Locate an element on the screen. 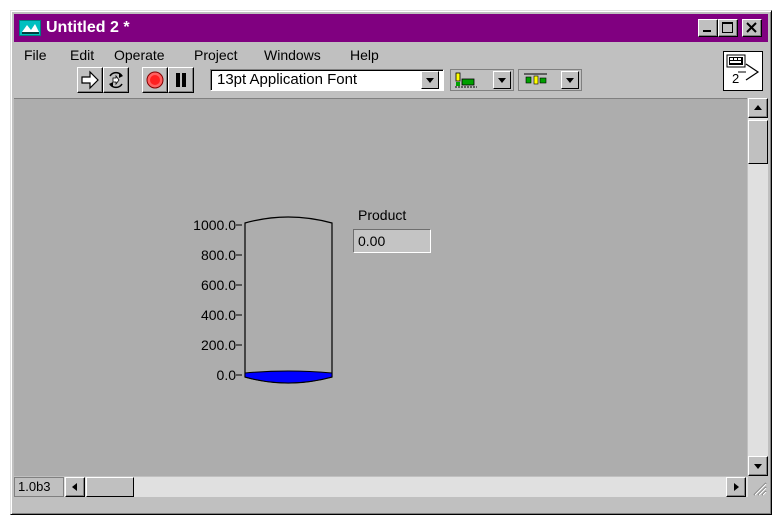 Image resolution: width=782 pixels, height=525 pixels. minimize-button is located at coordinates (708, 28).